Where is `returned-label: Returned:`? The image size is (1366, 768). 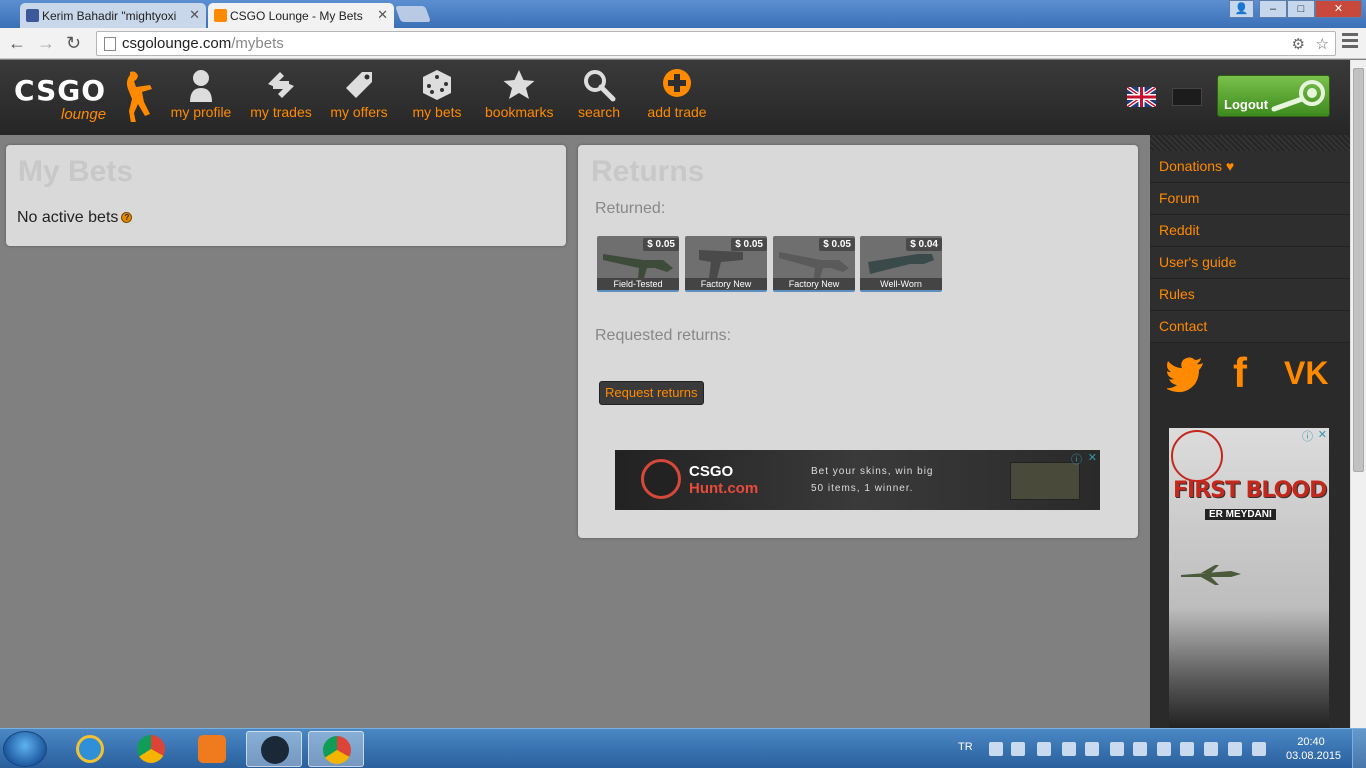 returned-label: Returned: is located at coordinates (630, 208).